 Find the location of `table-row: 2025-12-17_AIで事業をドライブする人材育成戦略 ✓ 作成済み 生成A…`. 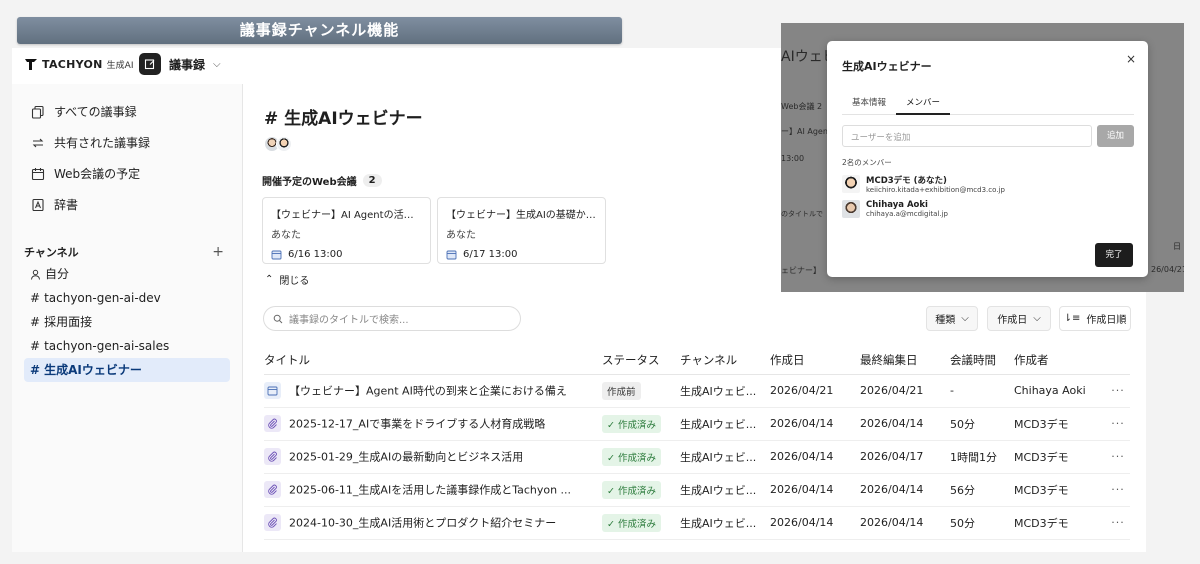

table-row: 2025-12-17_AIで事業をドライブする人材育成戦略 ✓ 作成済み 生成A… is located at coordinates (697, 424).